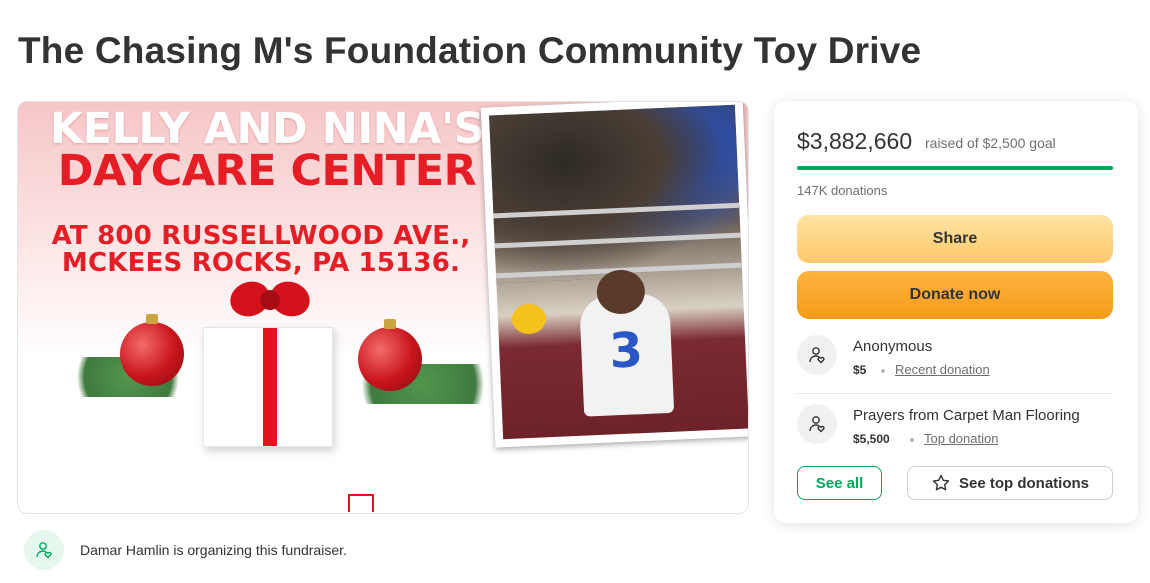  What do you see at coordinates (1023, 483) in the screenshot?
I see `see-top-donations-label: See top donations` at bounding box center [1023, 483].